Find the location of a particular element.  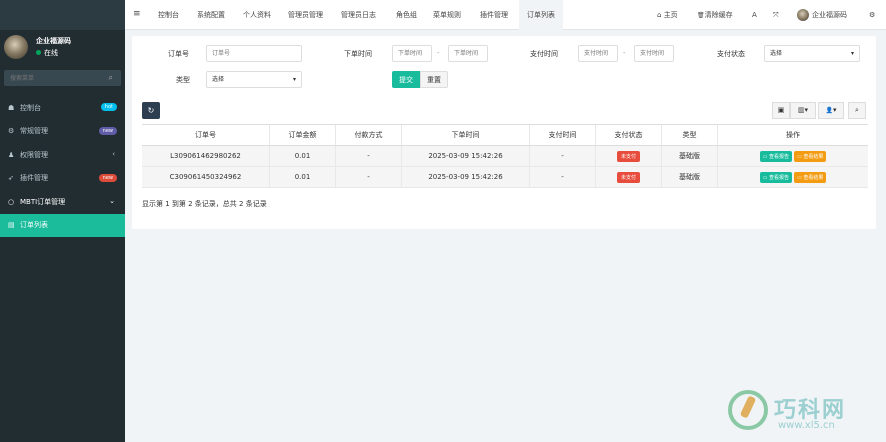

group-icon: ♟ is located at coordinates (11, 154).